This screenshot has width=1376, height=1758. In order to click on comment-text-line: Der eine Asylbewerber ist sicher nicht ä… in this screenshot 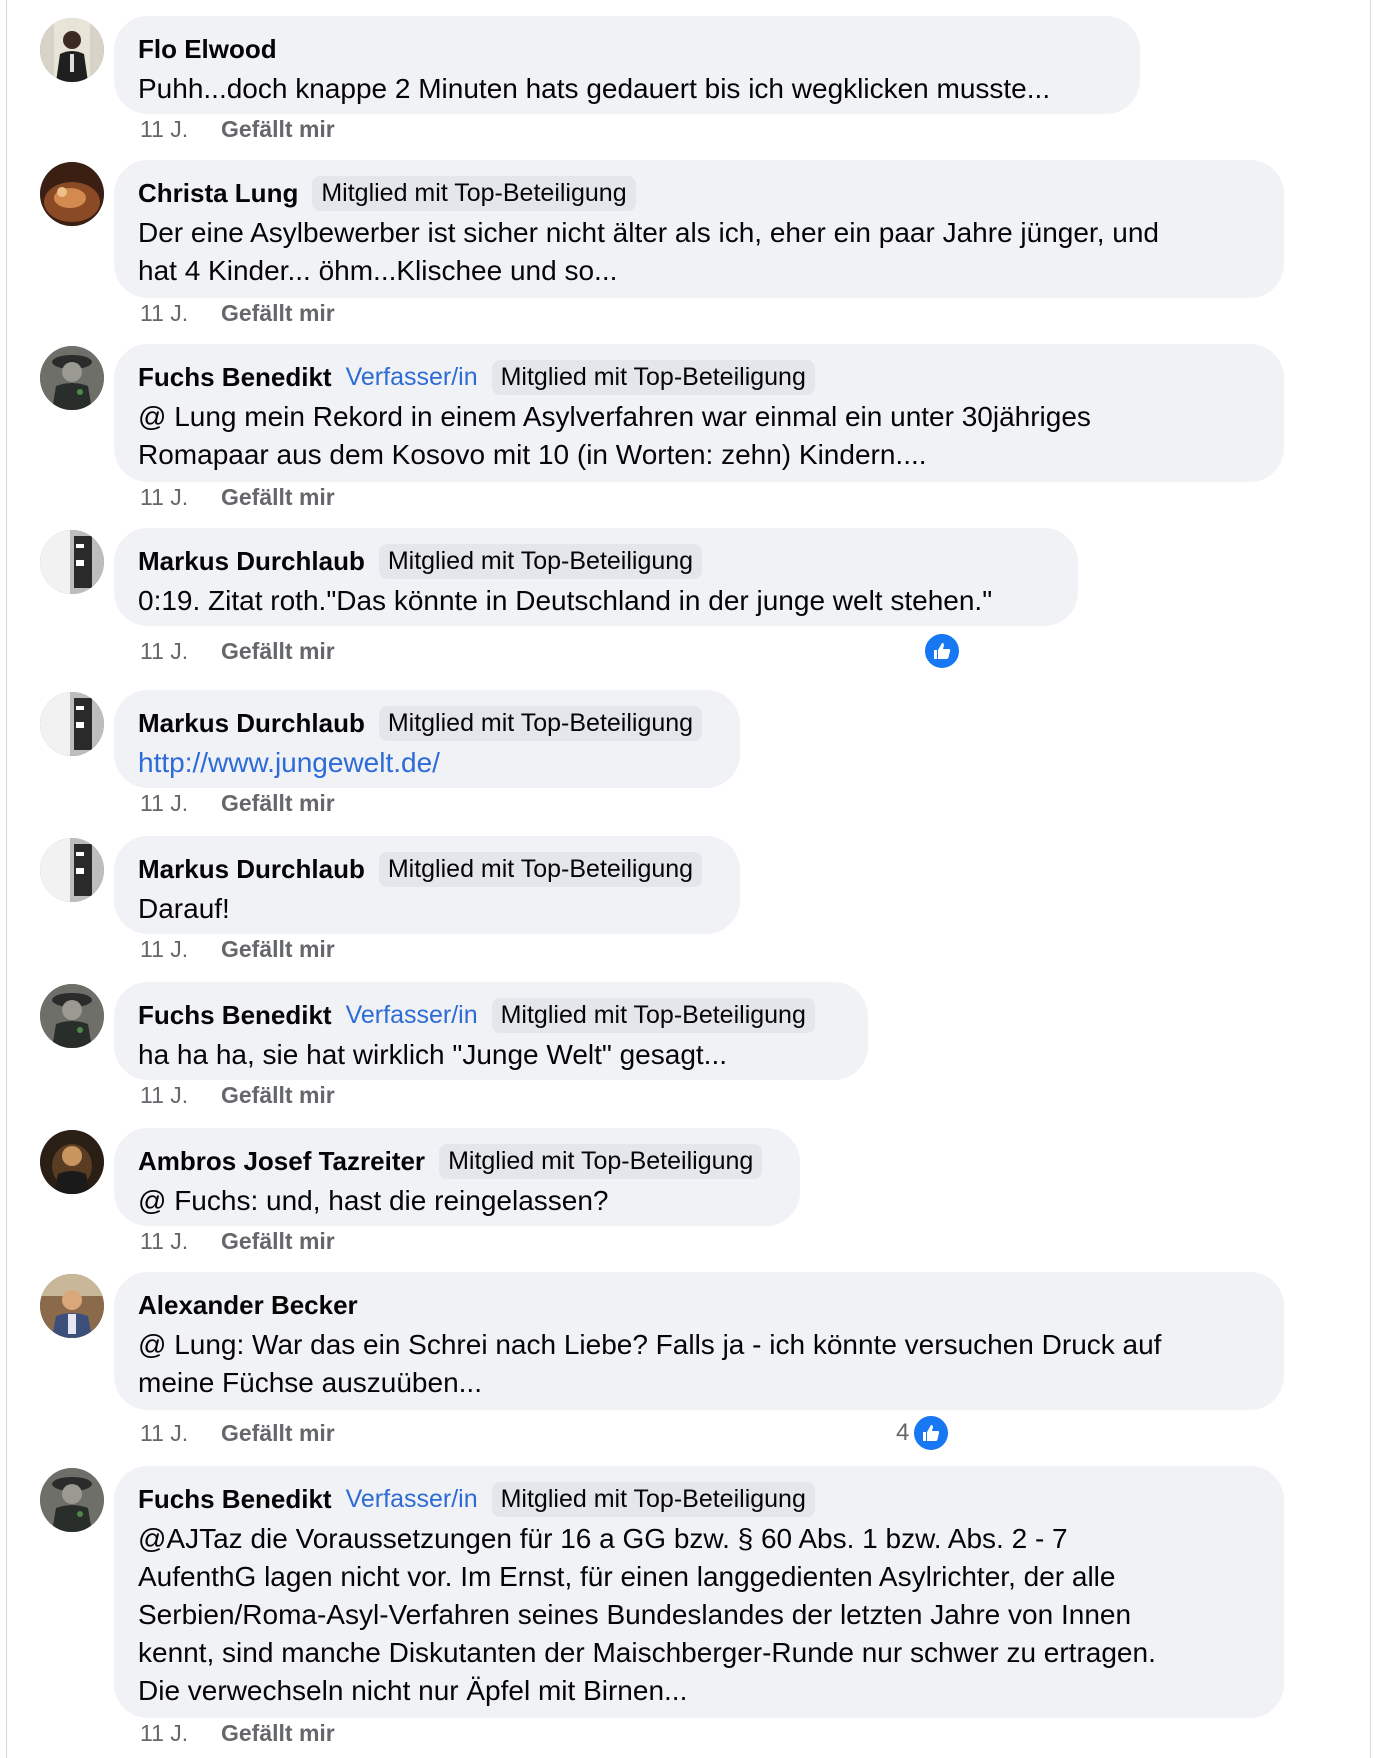, I will do `click(648, 232)`.